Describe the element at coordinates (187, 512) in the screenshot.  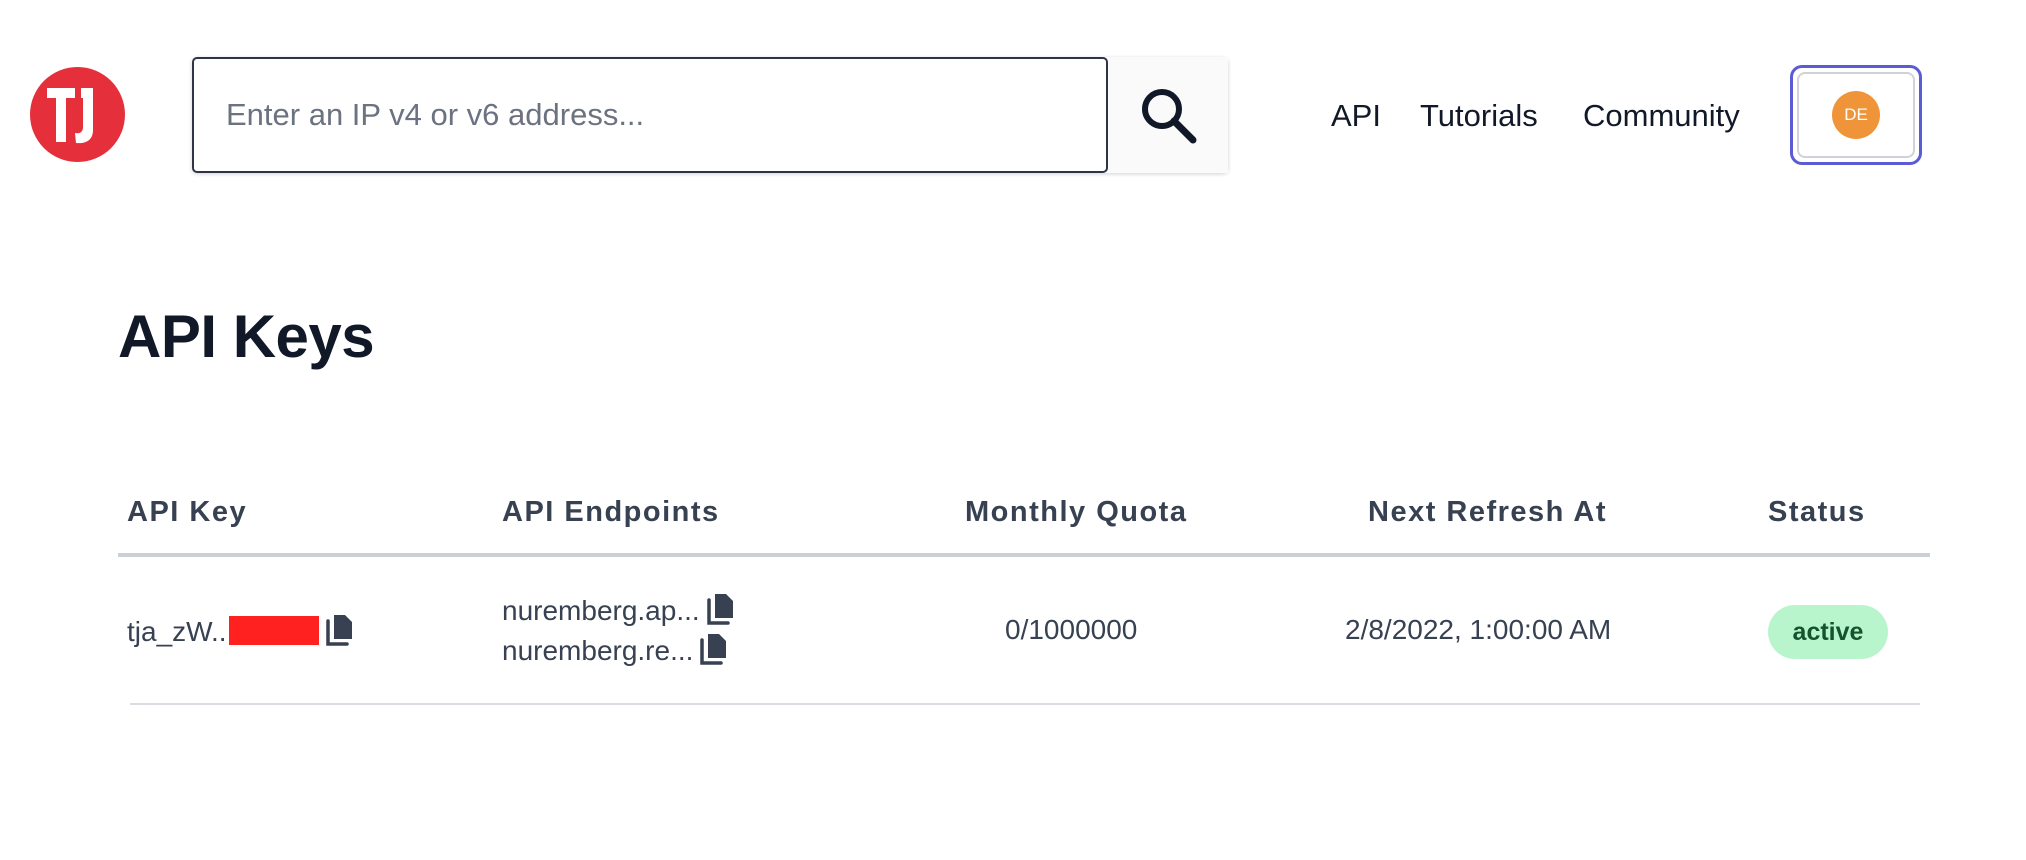
I see `column-header-api-key: API Key` at that location.